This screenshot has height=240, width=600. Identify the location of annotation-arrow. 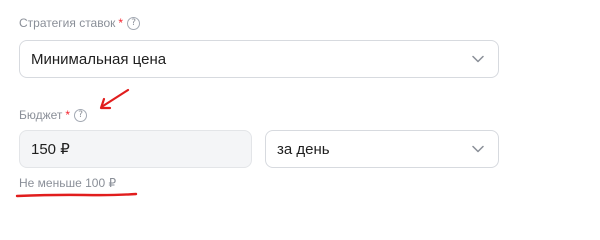
(114, 99).